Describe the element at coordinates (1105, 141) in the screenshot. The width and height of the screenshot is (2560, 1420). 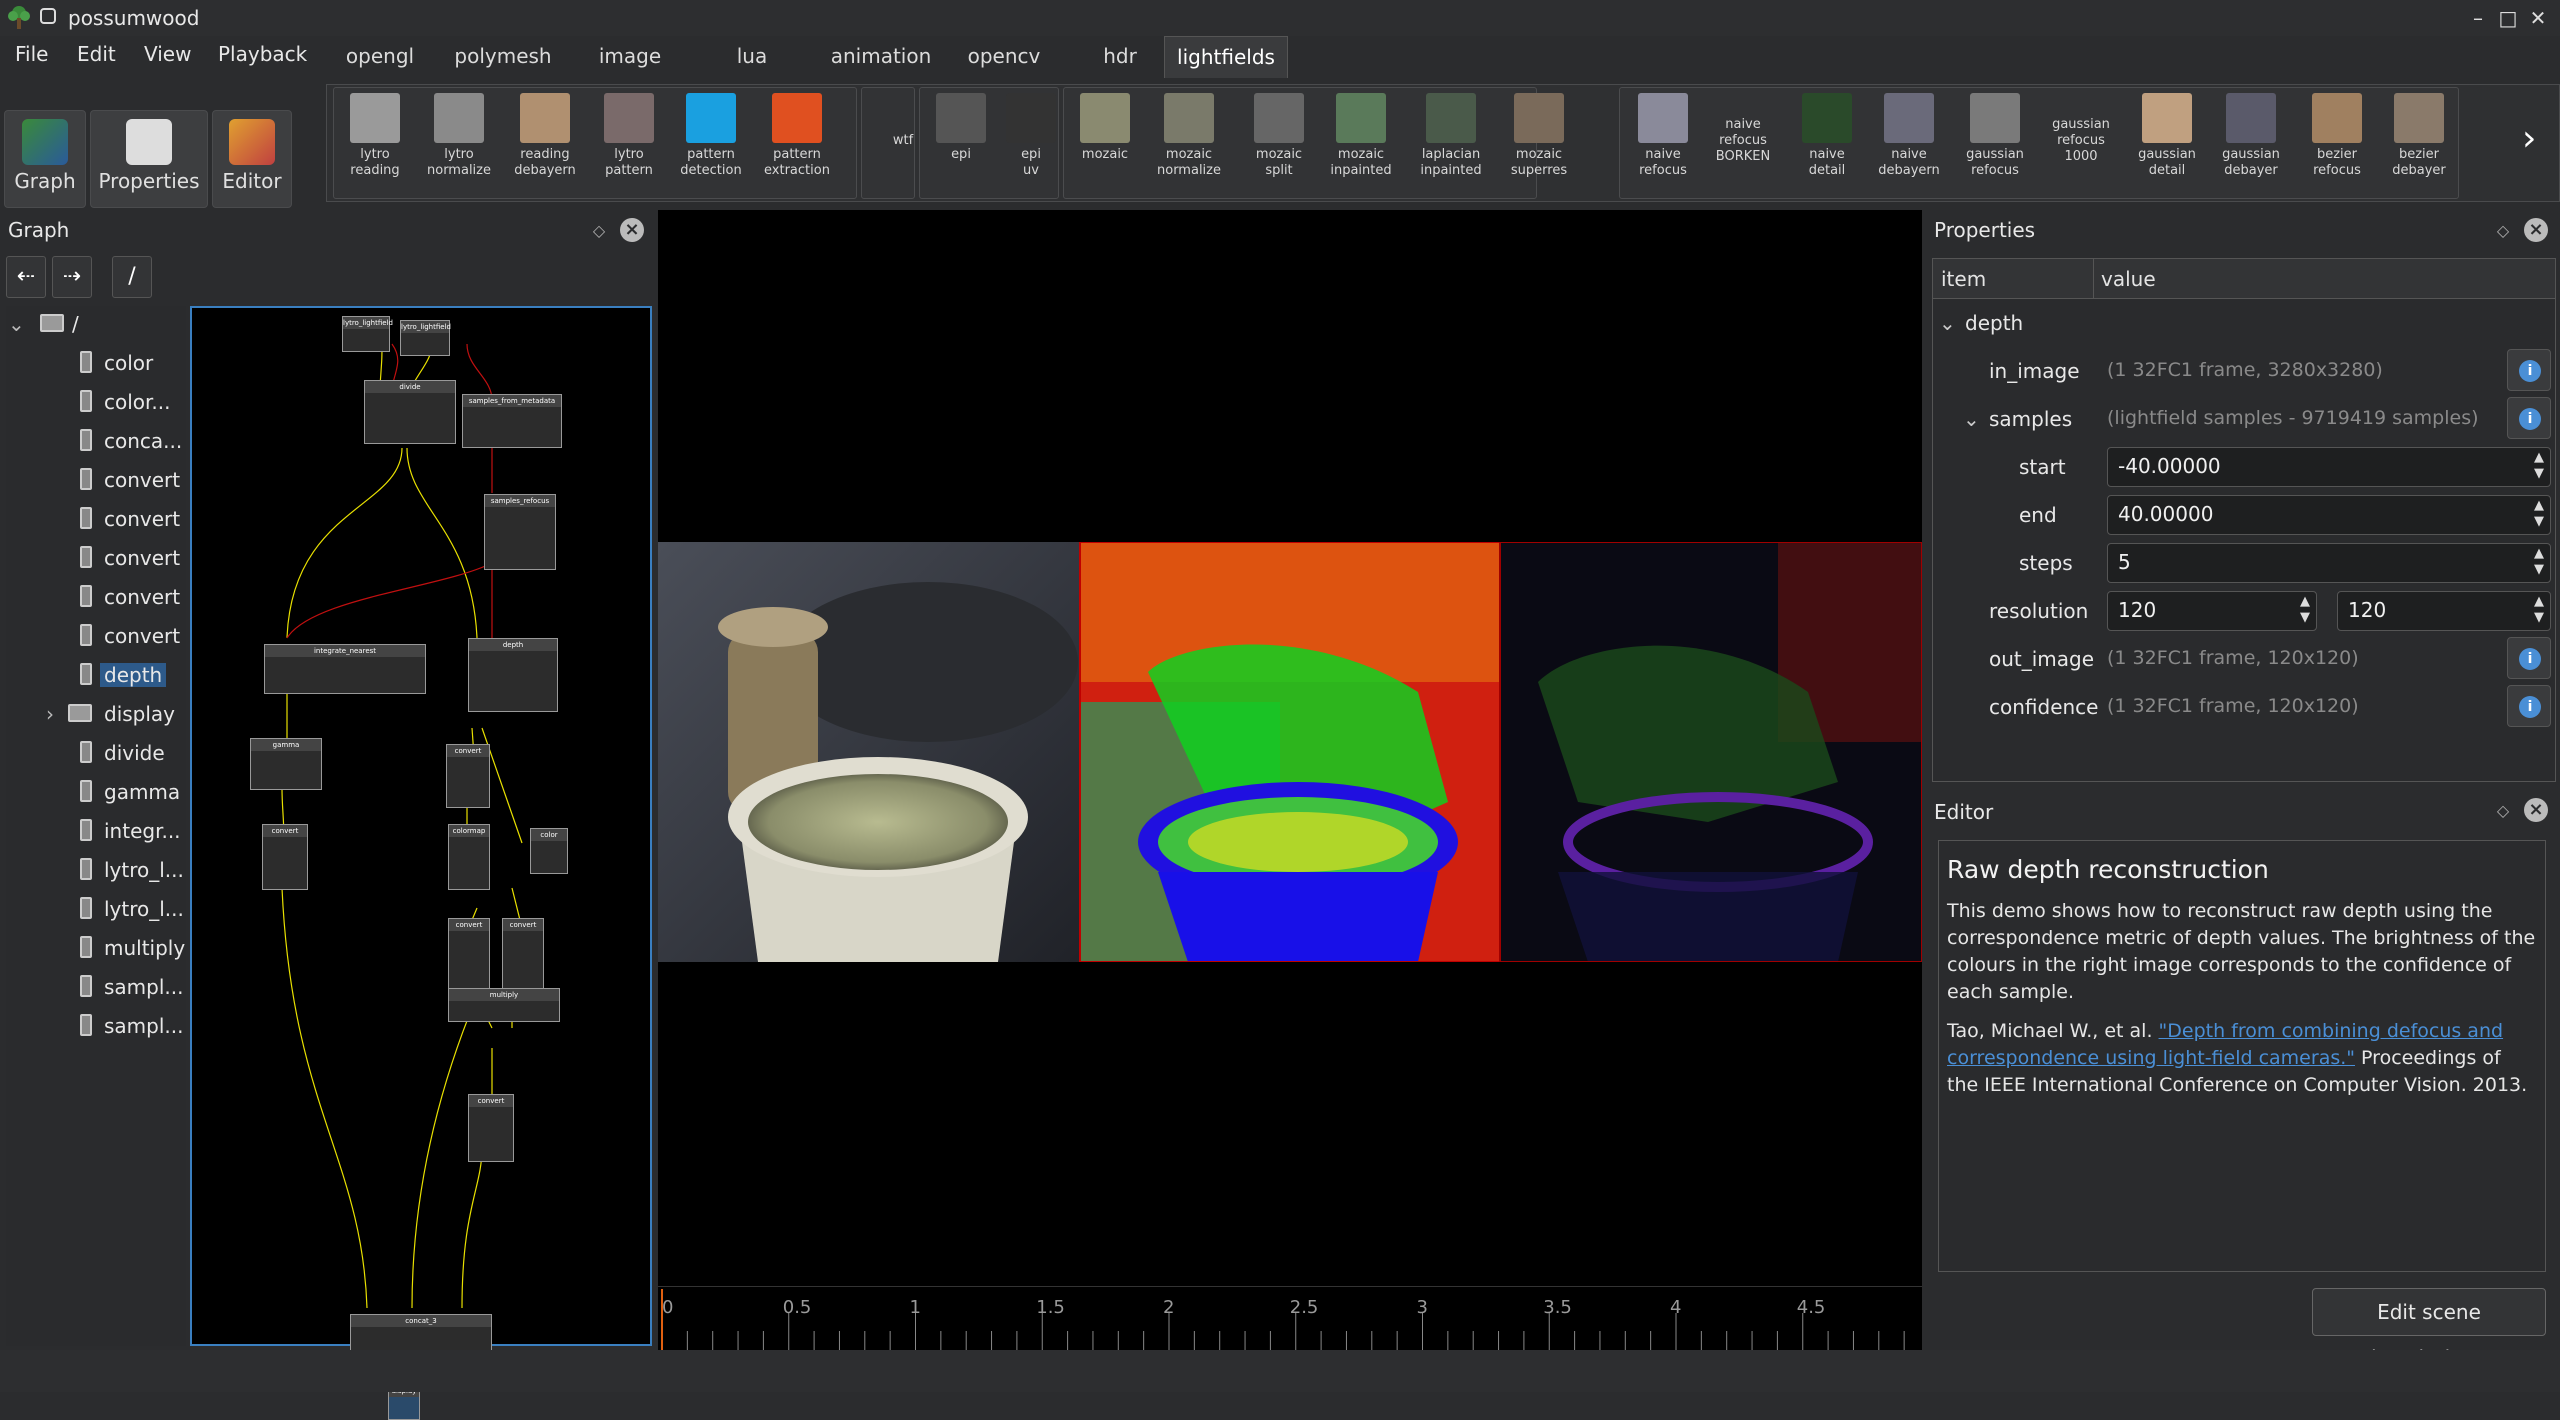
I see `shelf-item: mozaic` at that location.